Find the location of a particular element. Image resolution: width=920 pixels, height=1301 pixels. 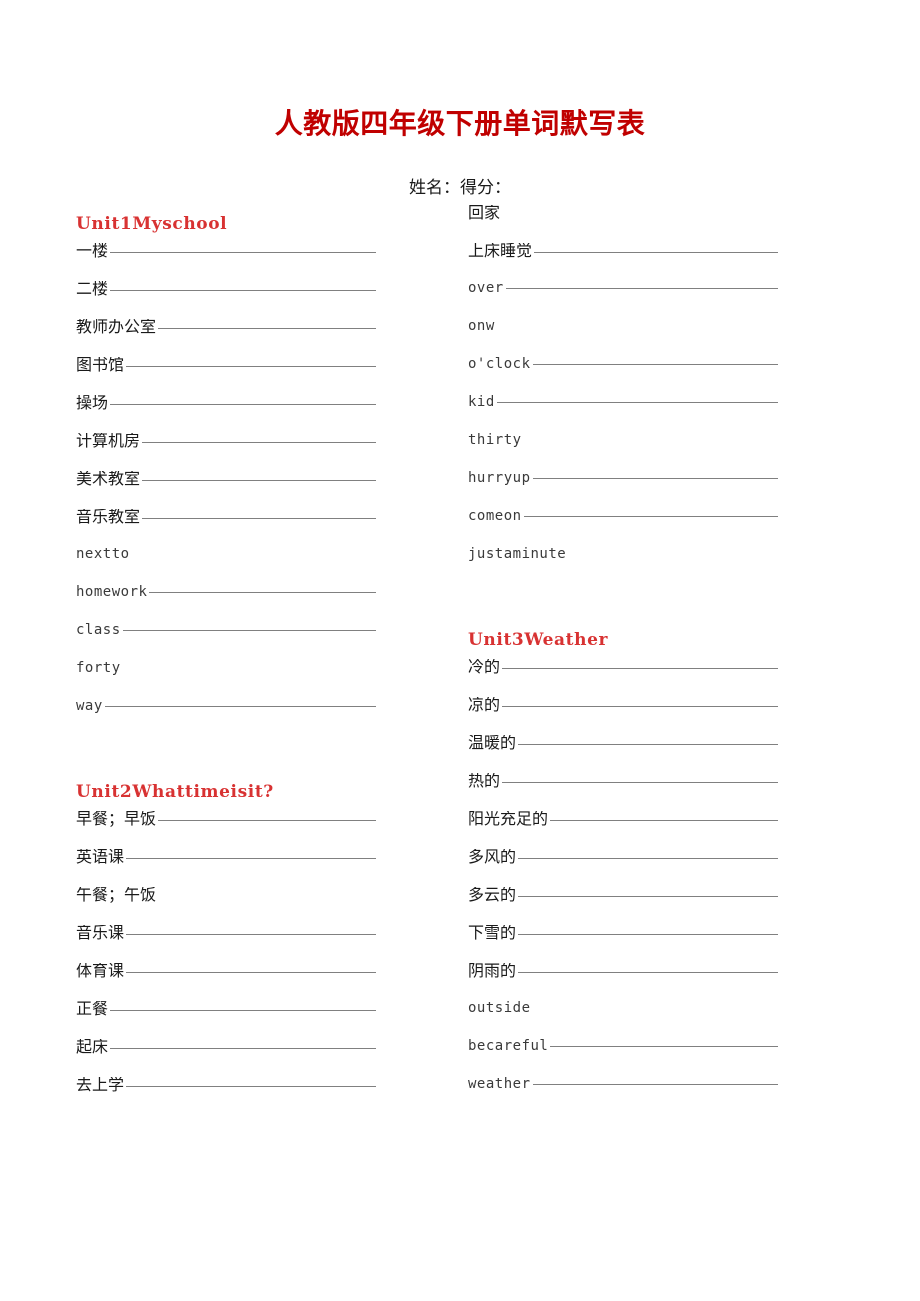

vocab-prompt-label: kid is located at coordinates (481, 402).